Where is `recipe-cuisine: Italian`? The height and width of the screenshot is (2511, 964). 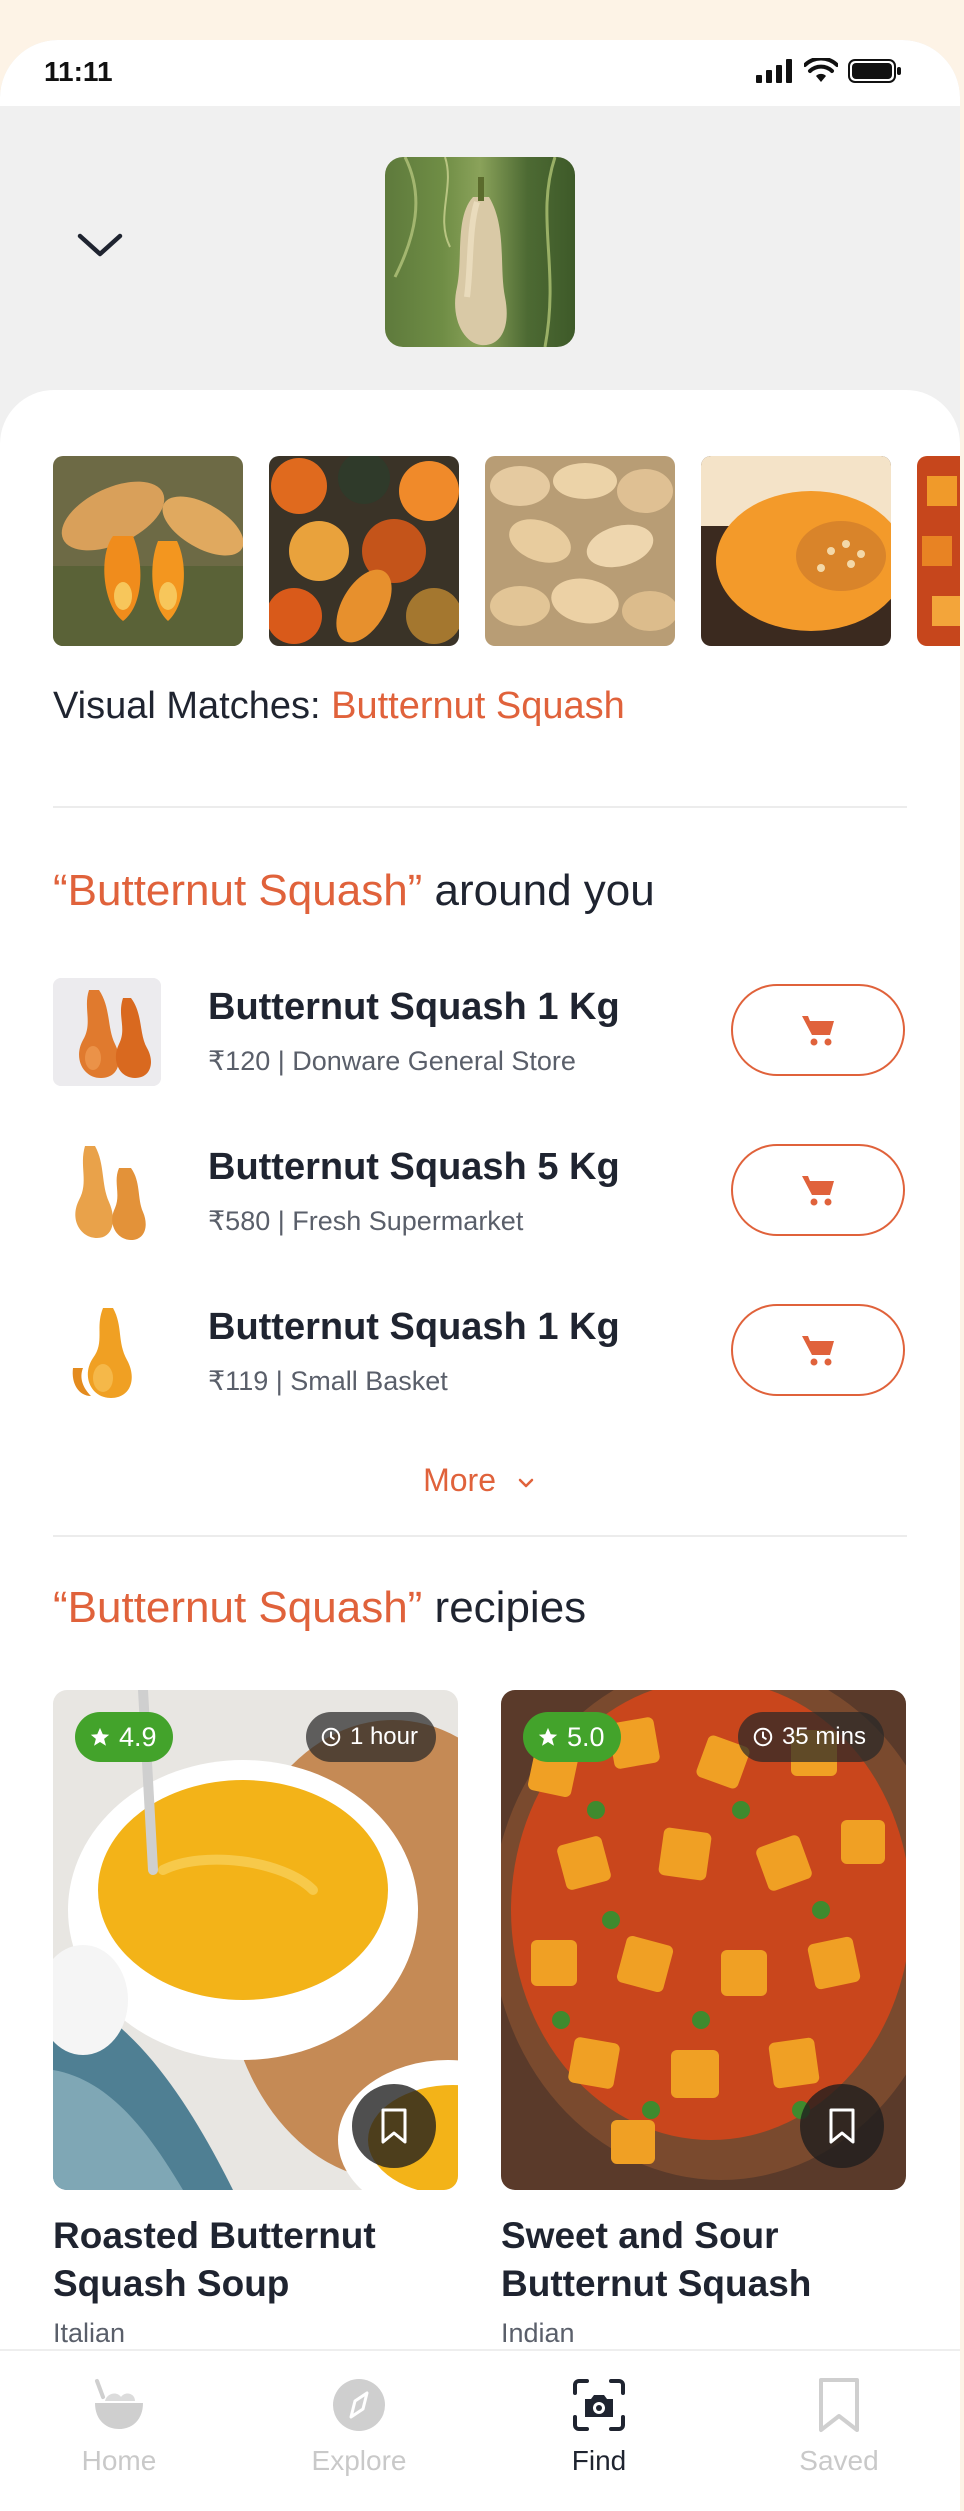
recipe-cuisine: Italian is located at coordinates (89, 2333).